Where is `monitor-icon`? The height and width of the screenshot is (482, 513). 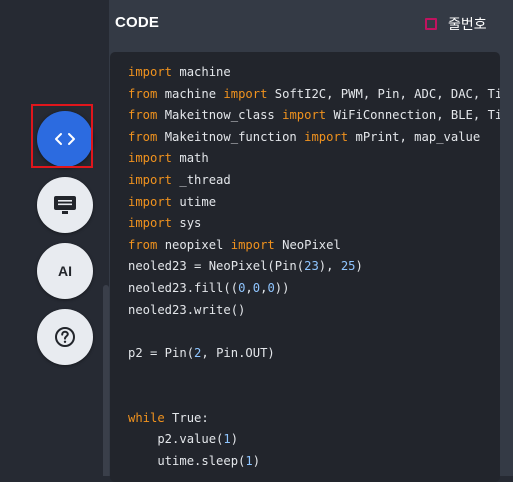
monitor-icon is located at coordinates (65, 205).